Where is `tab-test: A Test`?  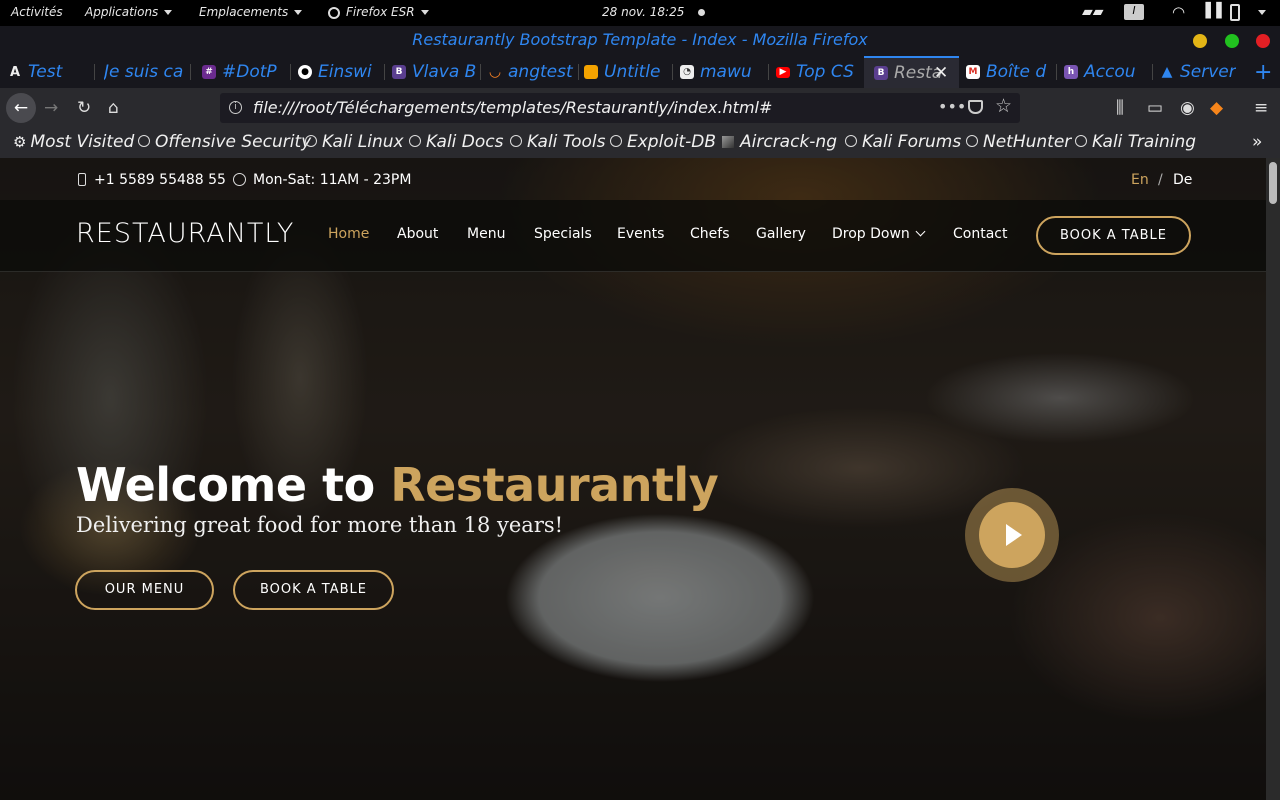 tab-test: A Test is located at coordinates (51, 72).